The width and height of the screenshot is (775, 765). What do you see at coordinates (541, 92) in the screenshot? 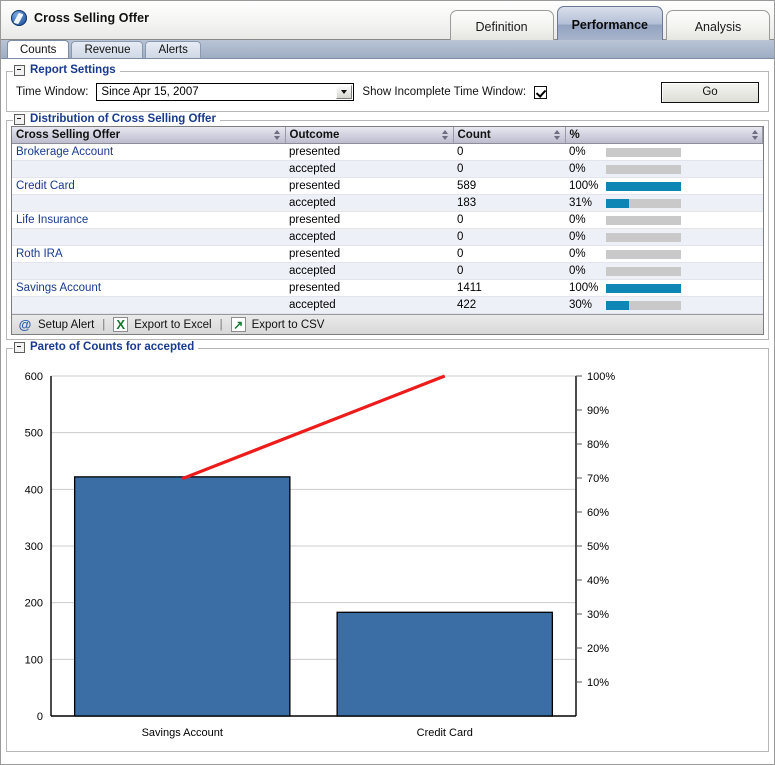
I see `show-incomplete-checkbox` at bounding box center [541, 92].